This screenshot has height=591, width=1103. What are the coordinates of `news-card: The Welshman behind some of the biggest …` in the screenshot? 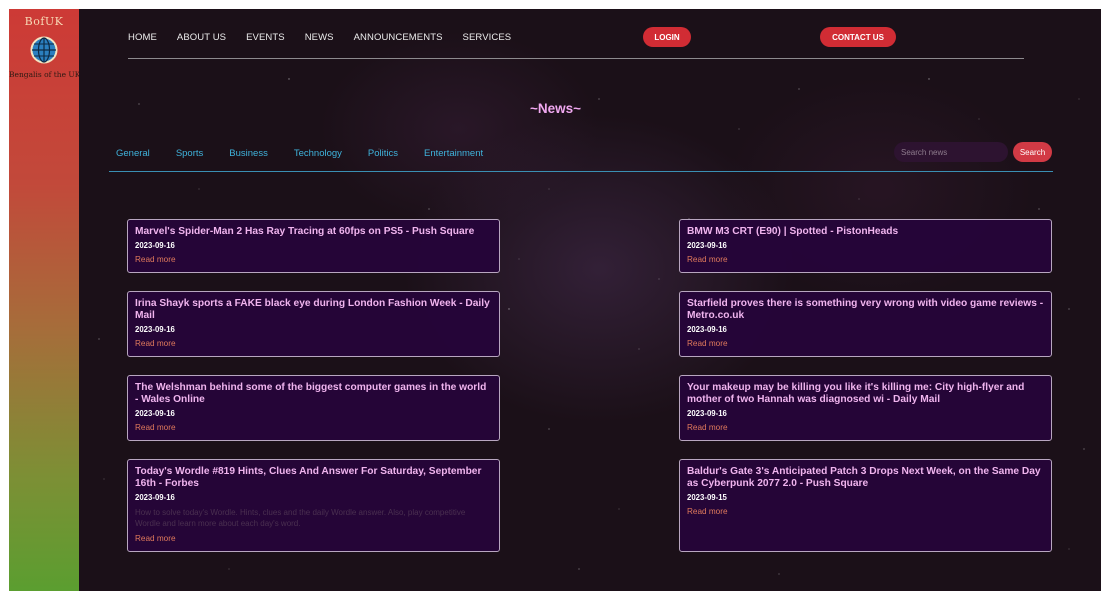 It's located at (313, 408).